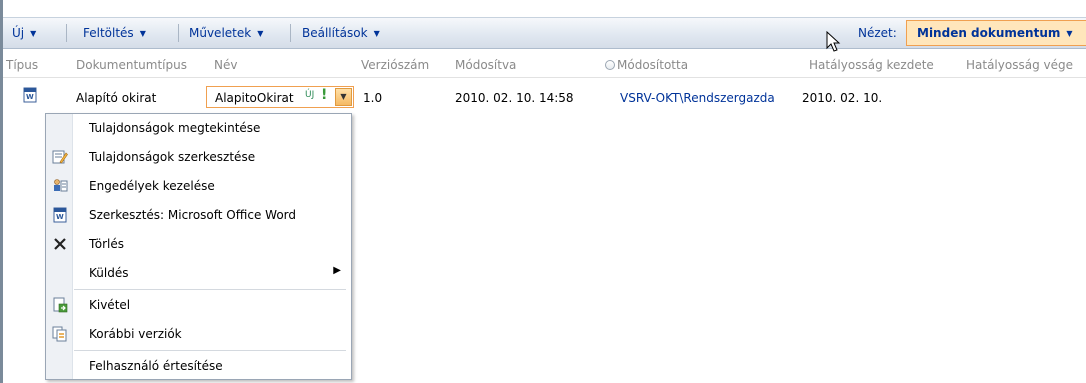 This screenshot has width=1086, height=383. I want to click on cell-valid-from: 2010. 02. 10., so click(842, 98).